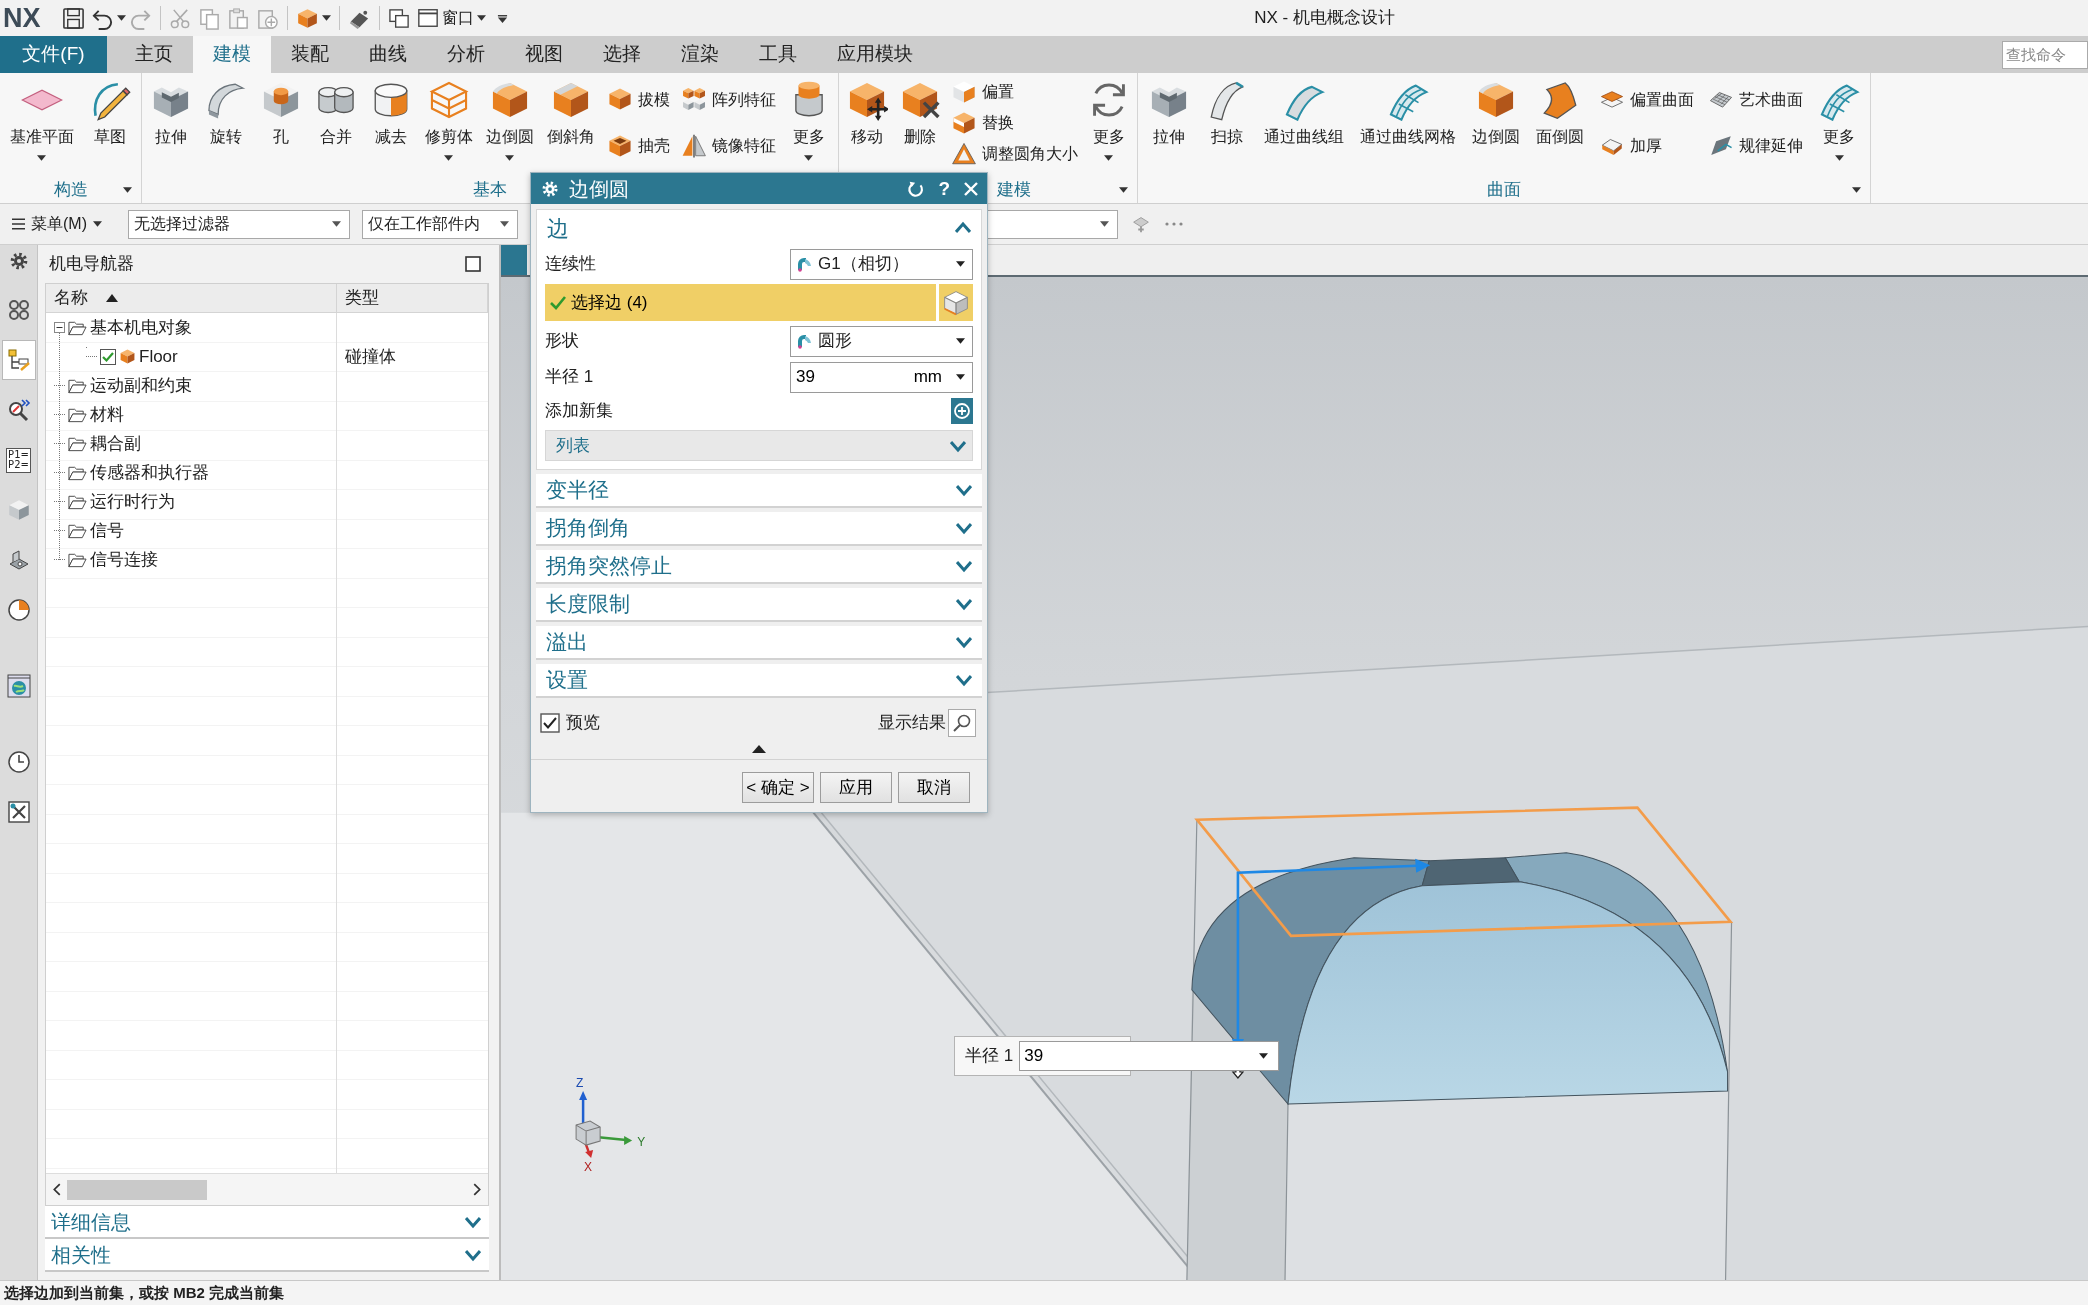 This screenshot has height=1305, width=2088. What do you see at coordinates (956, 302) in the screenshot?
I see `body-picker-button` at bounding box center [956, 302].